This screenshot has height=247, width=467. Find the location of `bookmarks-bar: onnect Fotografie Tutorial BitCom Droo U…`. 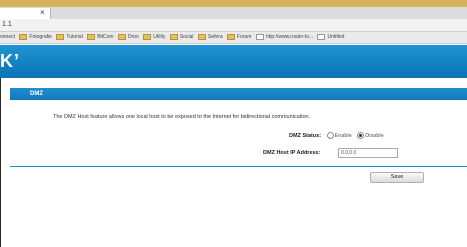

bookmarks-bar: onnect Fotografie Tutorial BitCom Droo U… is located at coordinates (233, 38).